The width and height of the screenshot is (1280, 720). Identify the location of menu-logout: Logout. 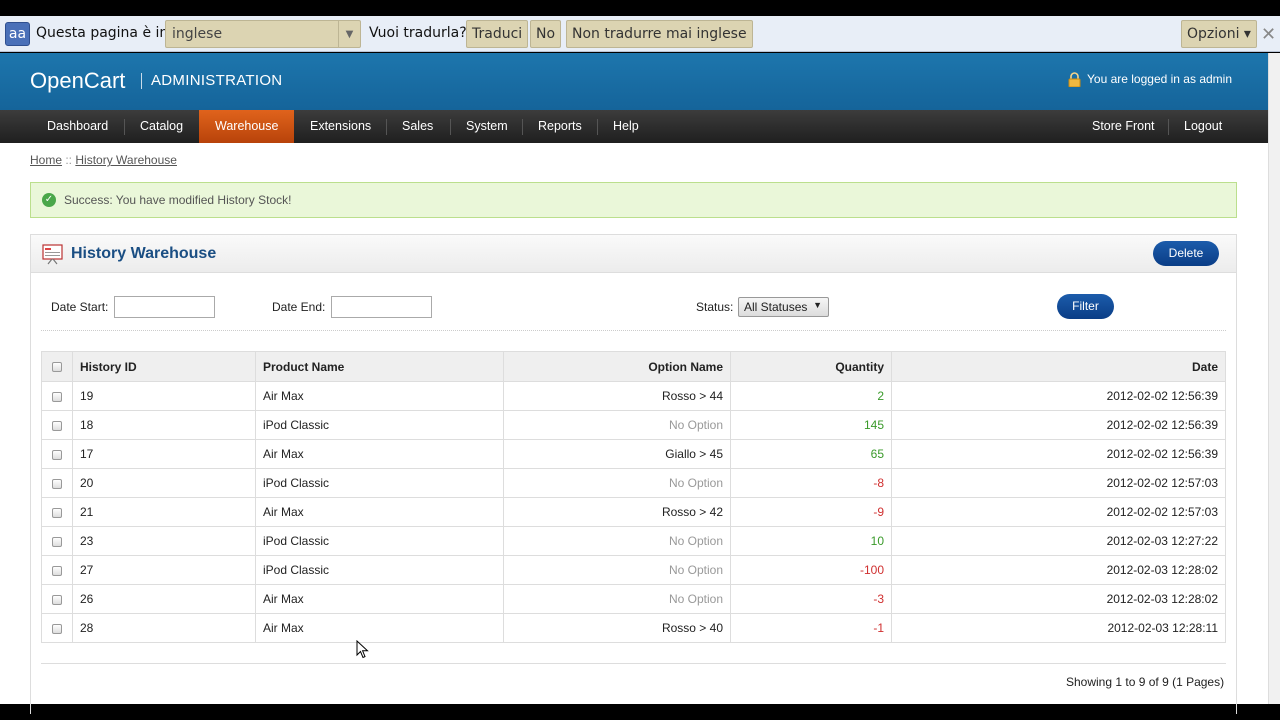
(1203, 126).